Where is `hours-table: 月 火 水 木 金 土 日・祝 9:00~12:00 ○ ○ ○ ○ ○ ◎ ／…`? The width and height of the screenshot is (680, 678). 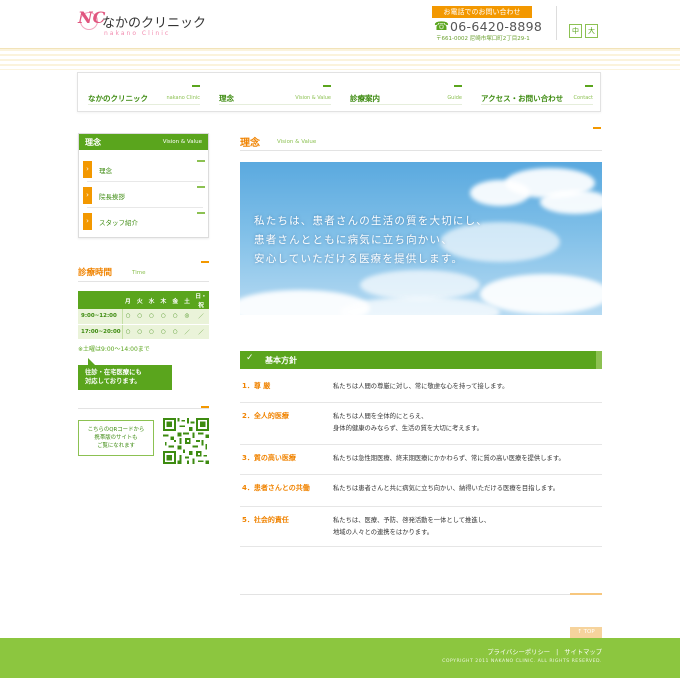 hours-table: 月 火 水 木 金 土 日・祝 9:00~12:00 ○ ○ ○ ○ ○ ◎ ／… is located at coordinates (143, 315).